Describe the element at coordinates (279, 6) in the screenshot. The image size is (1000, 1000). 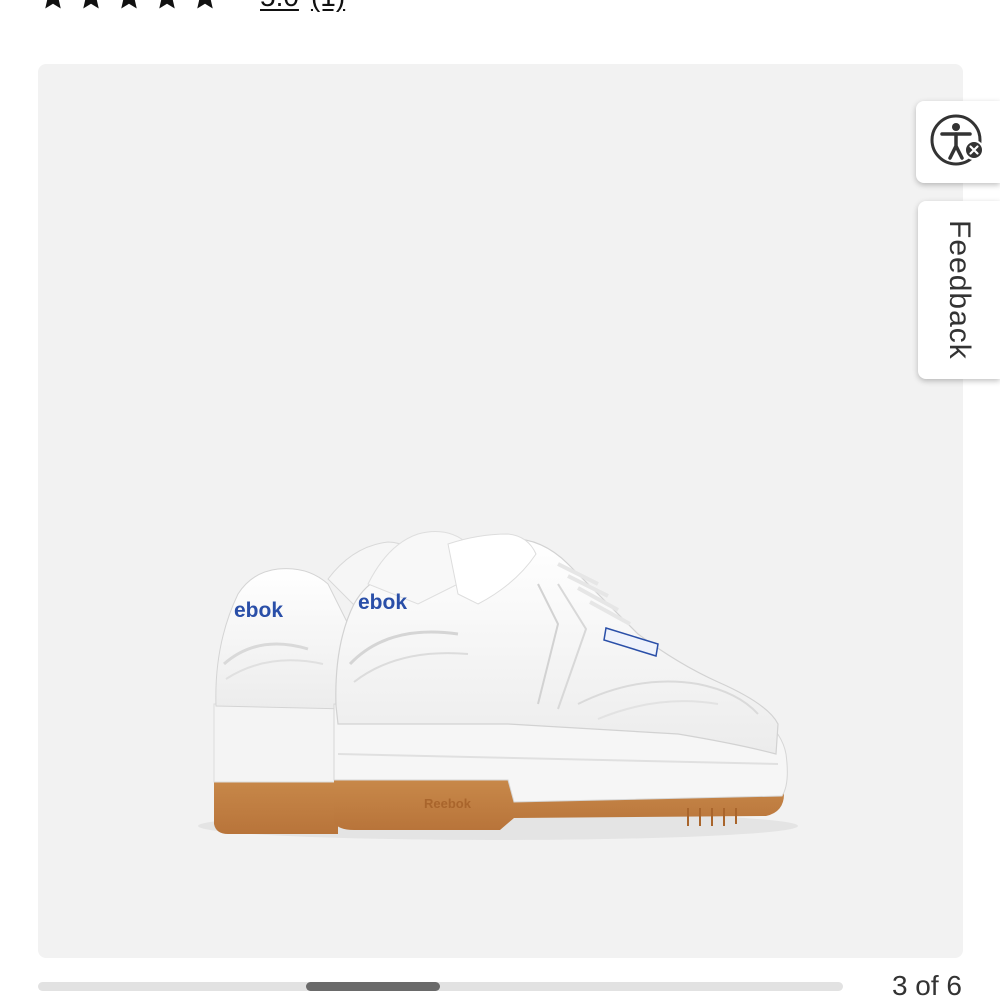
I see `rating-value-link: 5.0` at that location.